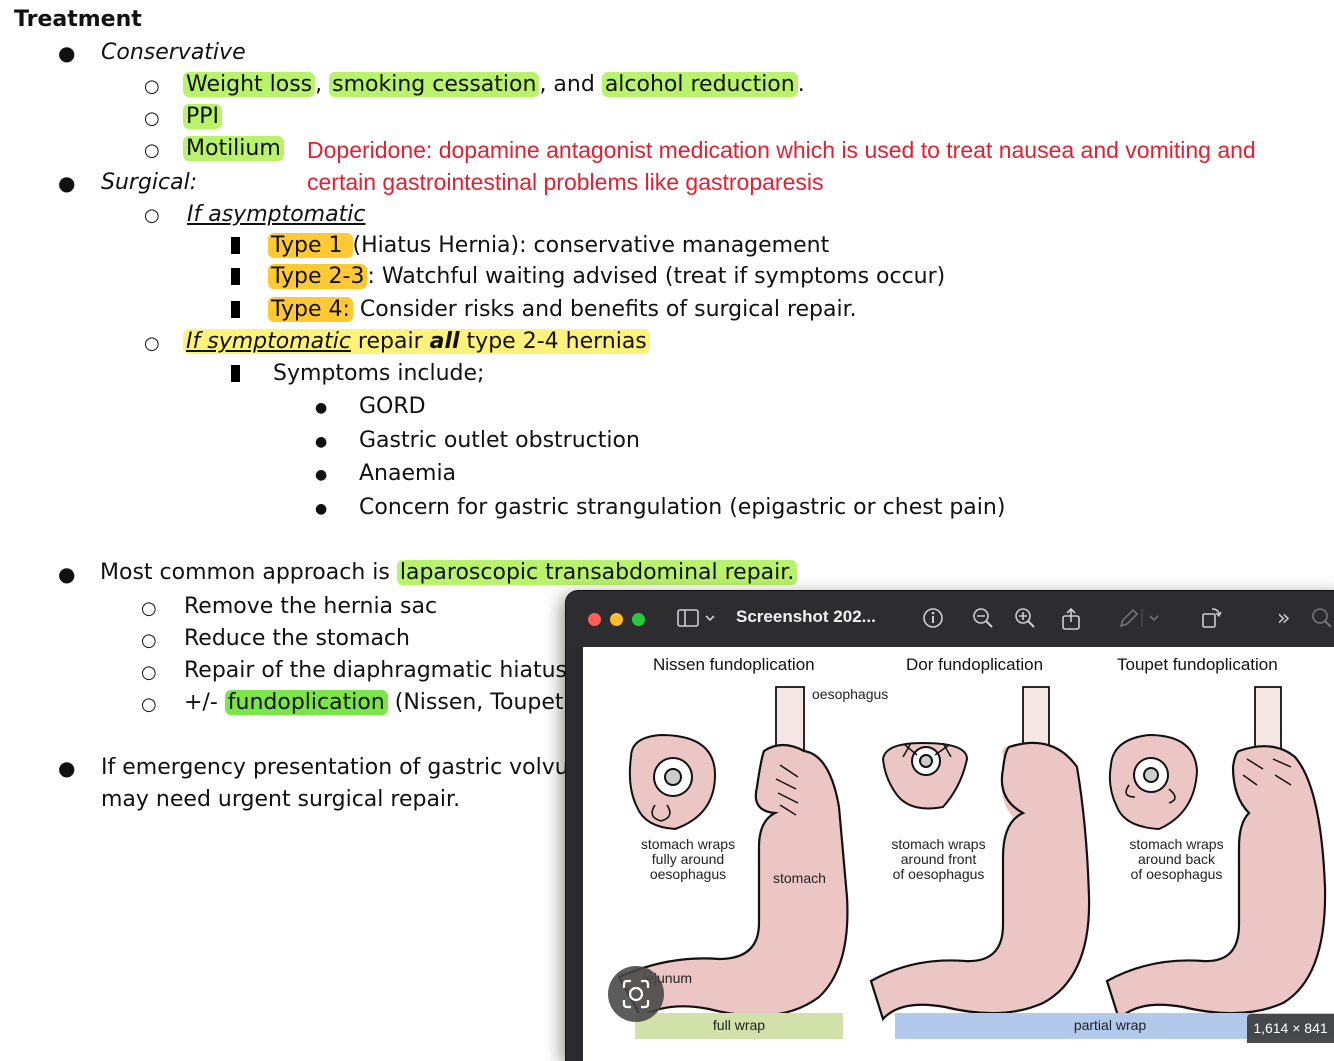 This screenshot has width=1334, height=1061. What do you see at coordinates (570, 84) in the screenshot?
I see `separator: , and` at bounding box center [570, 84].